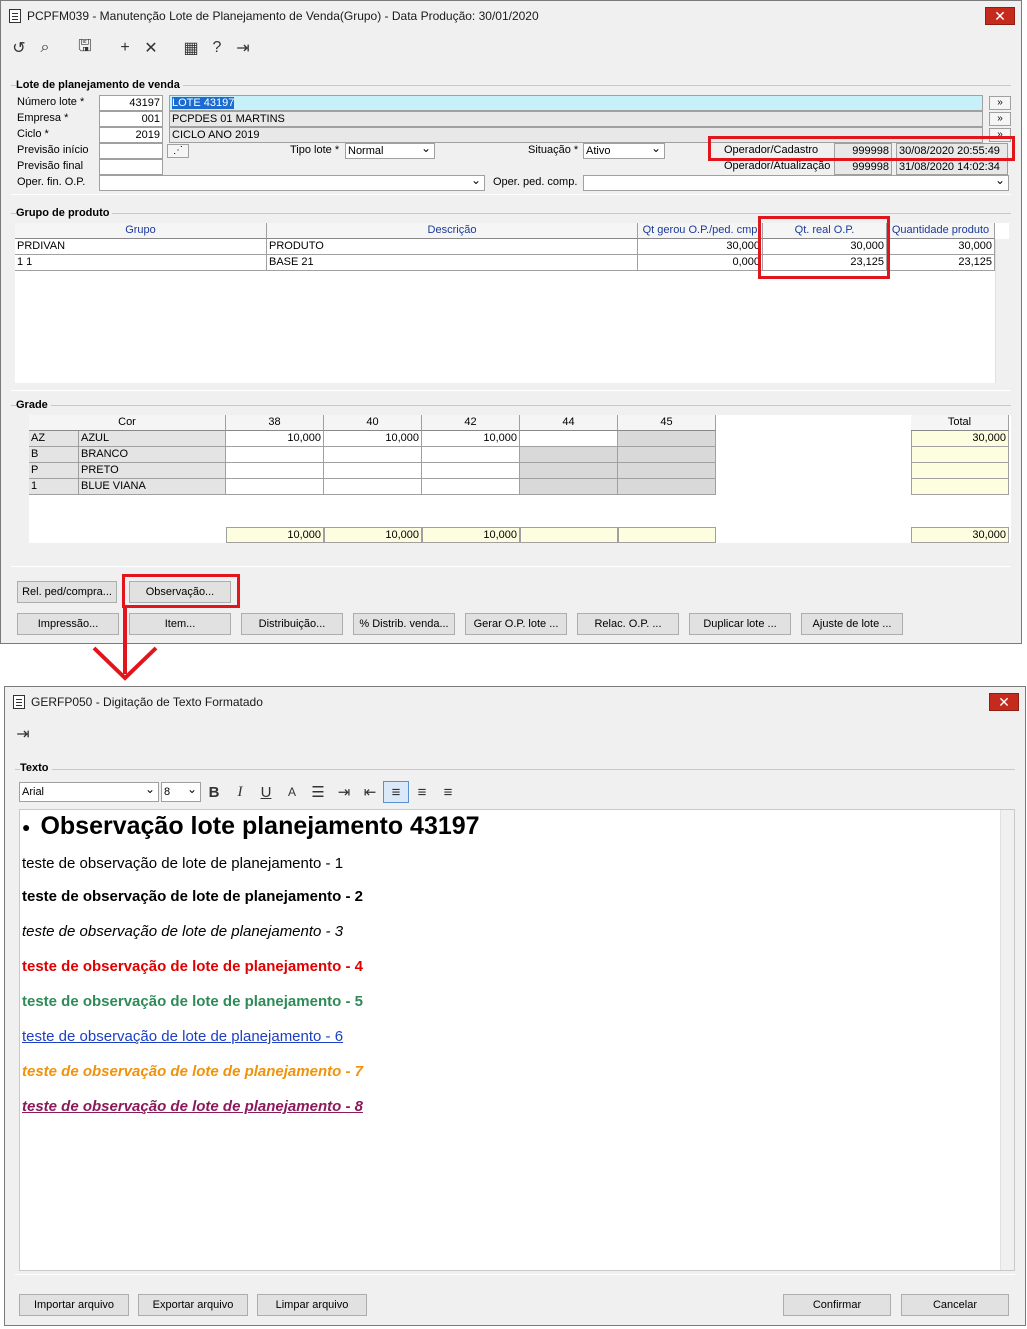  Describe the element at coordinates (89, 791) in the screenshot. I see `font-select: Arial` at that location.